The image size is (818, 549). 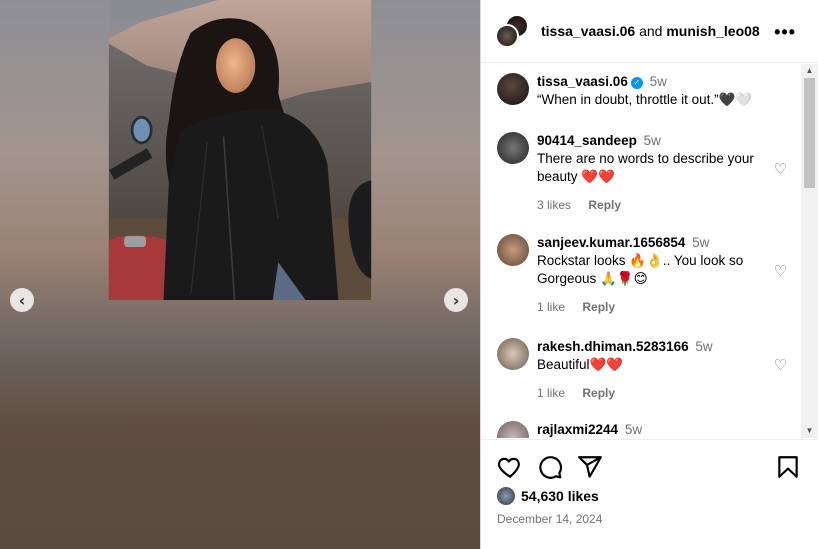 What do you see at coordinates (577, 429) in the screenshot?
I see `comment-username: rajlaxmi2244` at bounding box center [577, 429].